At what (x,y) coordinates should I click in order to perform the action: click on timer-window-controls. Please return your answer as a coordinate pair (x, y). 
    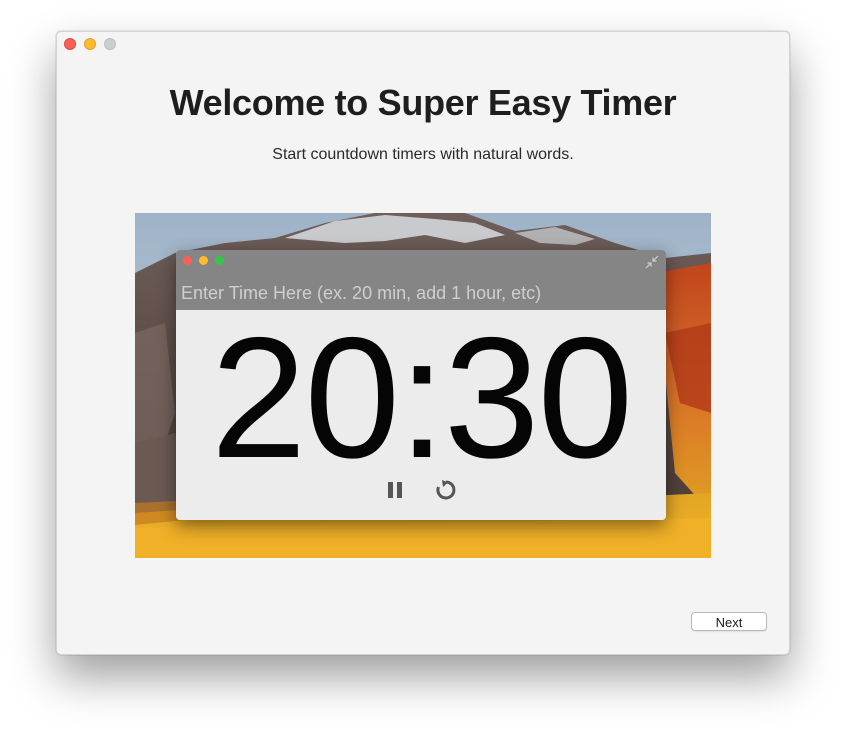
    Looking at the image, I should click on (203, 260).